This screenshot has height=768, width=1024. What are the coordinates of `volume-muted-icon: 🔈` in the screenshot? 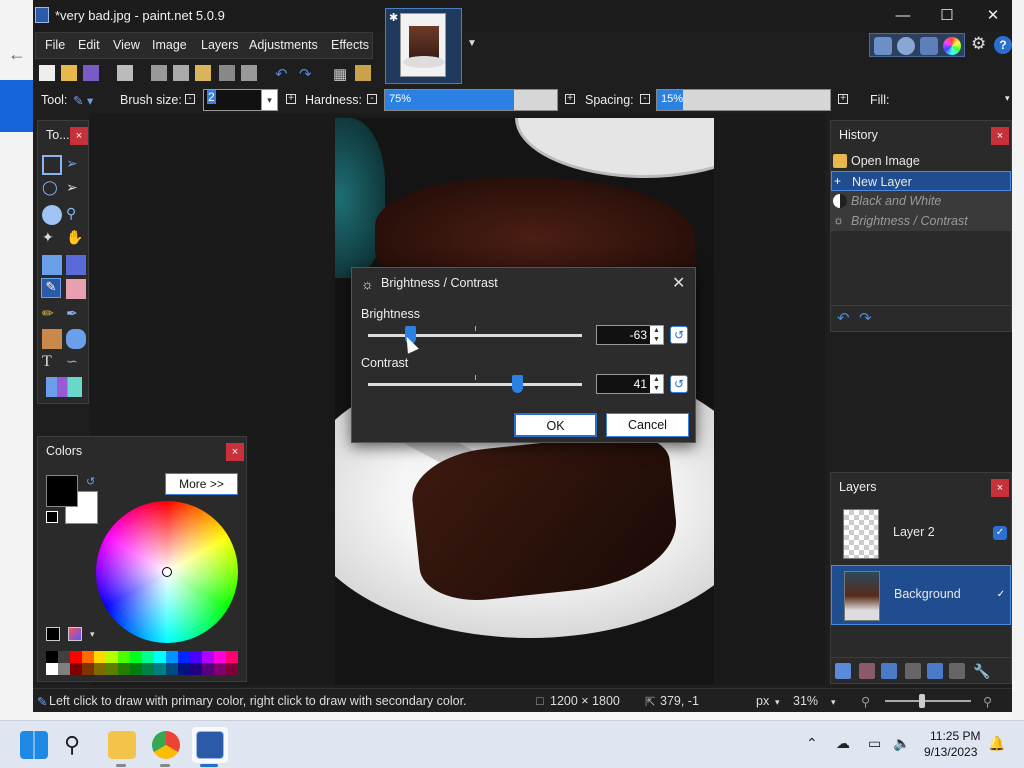 It's located at (901, 743).